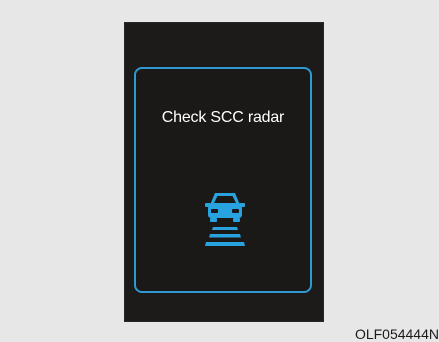 The width and height of the screenshot is (439, 342). What do you see at coordinates (396, 334) in the screenshot?
I see `figure-code-label: OLF054444N` at bounding box center [396, 334].